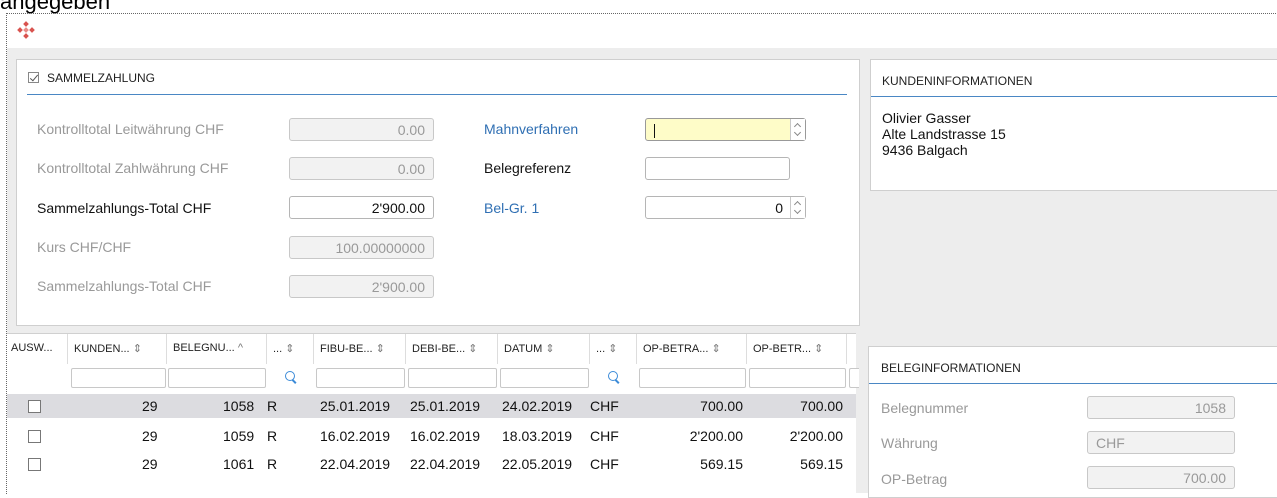 The height and width of the screenshot is (498, 1277). What do you see at coordinates (130, 129) in the screenshot?
I see `label-kontrolltotal-leitwaehrung: Kontrolltotal Leitwährung CHF` at bounding box center [130, 129].